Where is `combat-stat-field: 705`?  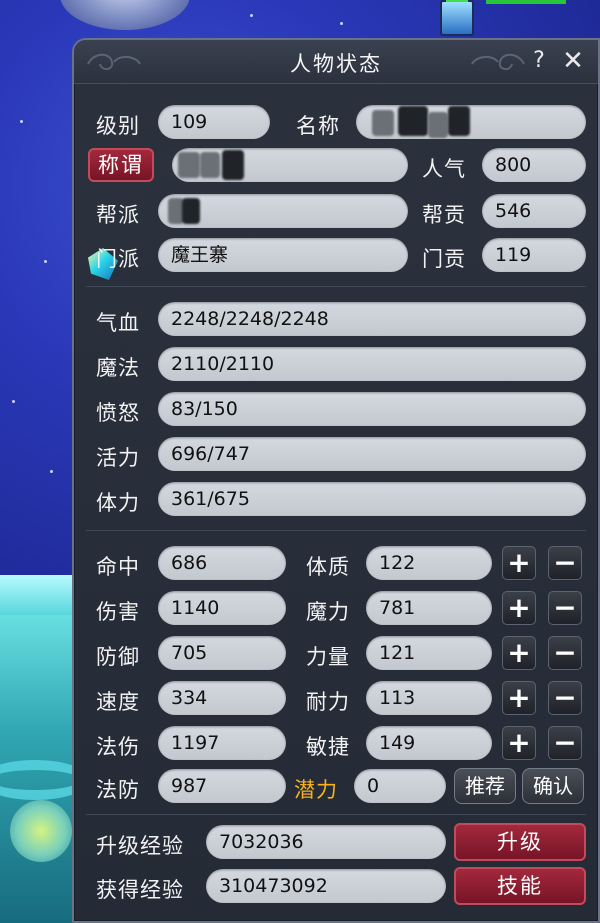 combat-stat-field: 705 is located at coordinates (222, 653).